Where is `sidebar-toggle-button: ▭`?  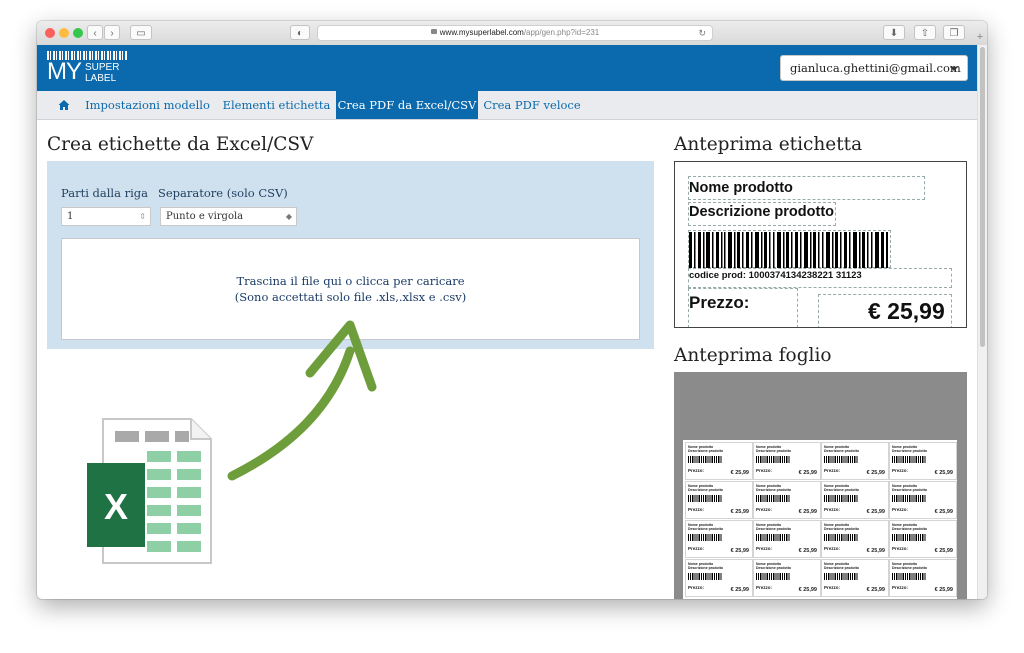
sidebar-toggle-button: ▭ is located at coordinates (141, 32).